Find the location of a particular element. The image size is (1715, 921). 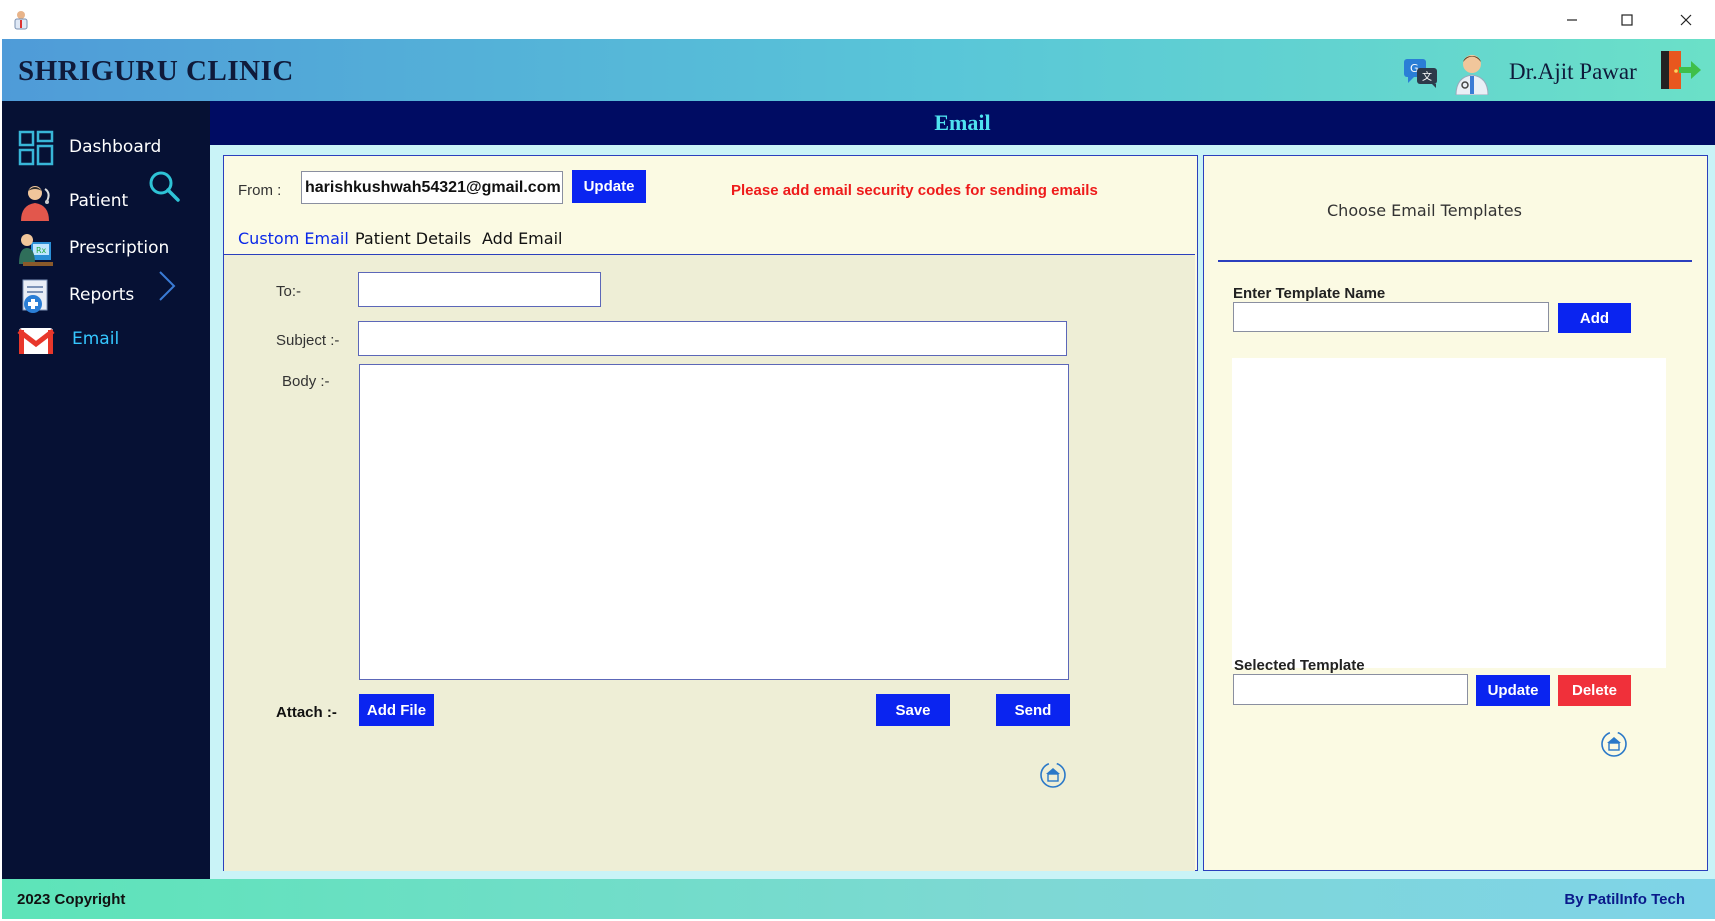

sidebar-item-label: Email is located at coordinates (96, 339).